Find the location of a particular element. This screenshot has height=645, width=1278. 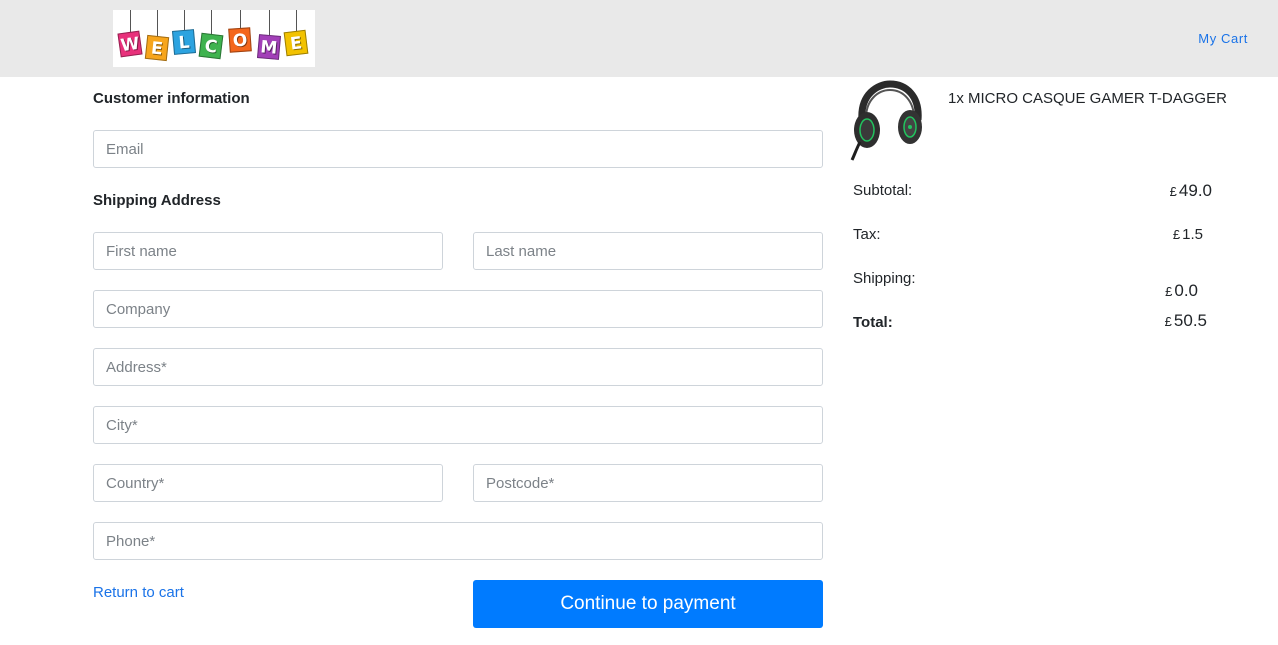

return-to-cart-link: Return to cart is located at coordinates (138, 592).